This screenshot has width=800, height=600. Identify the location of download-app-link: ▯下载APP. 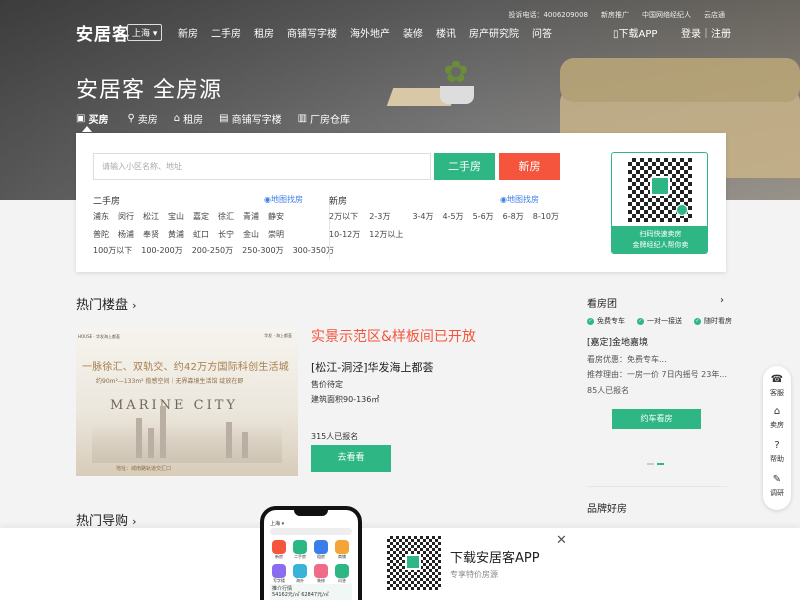
(635, 32).